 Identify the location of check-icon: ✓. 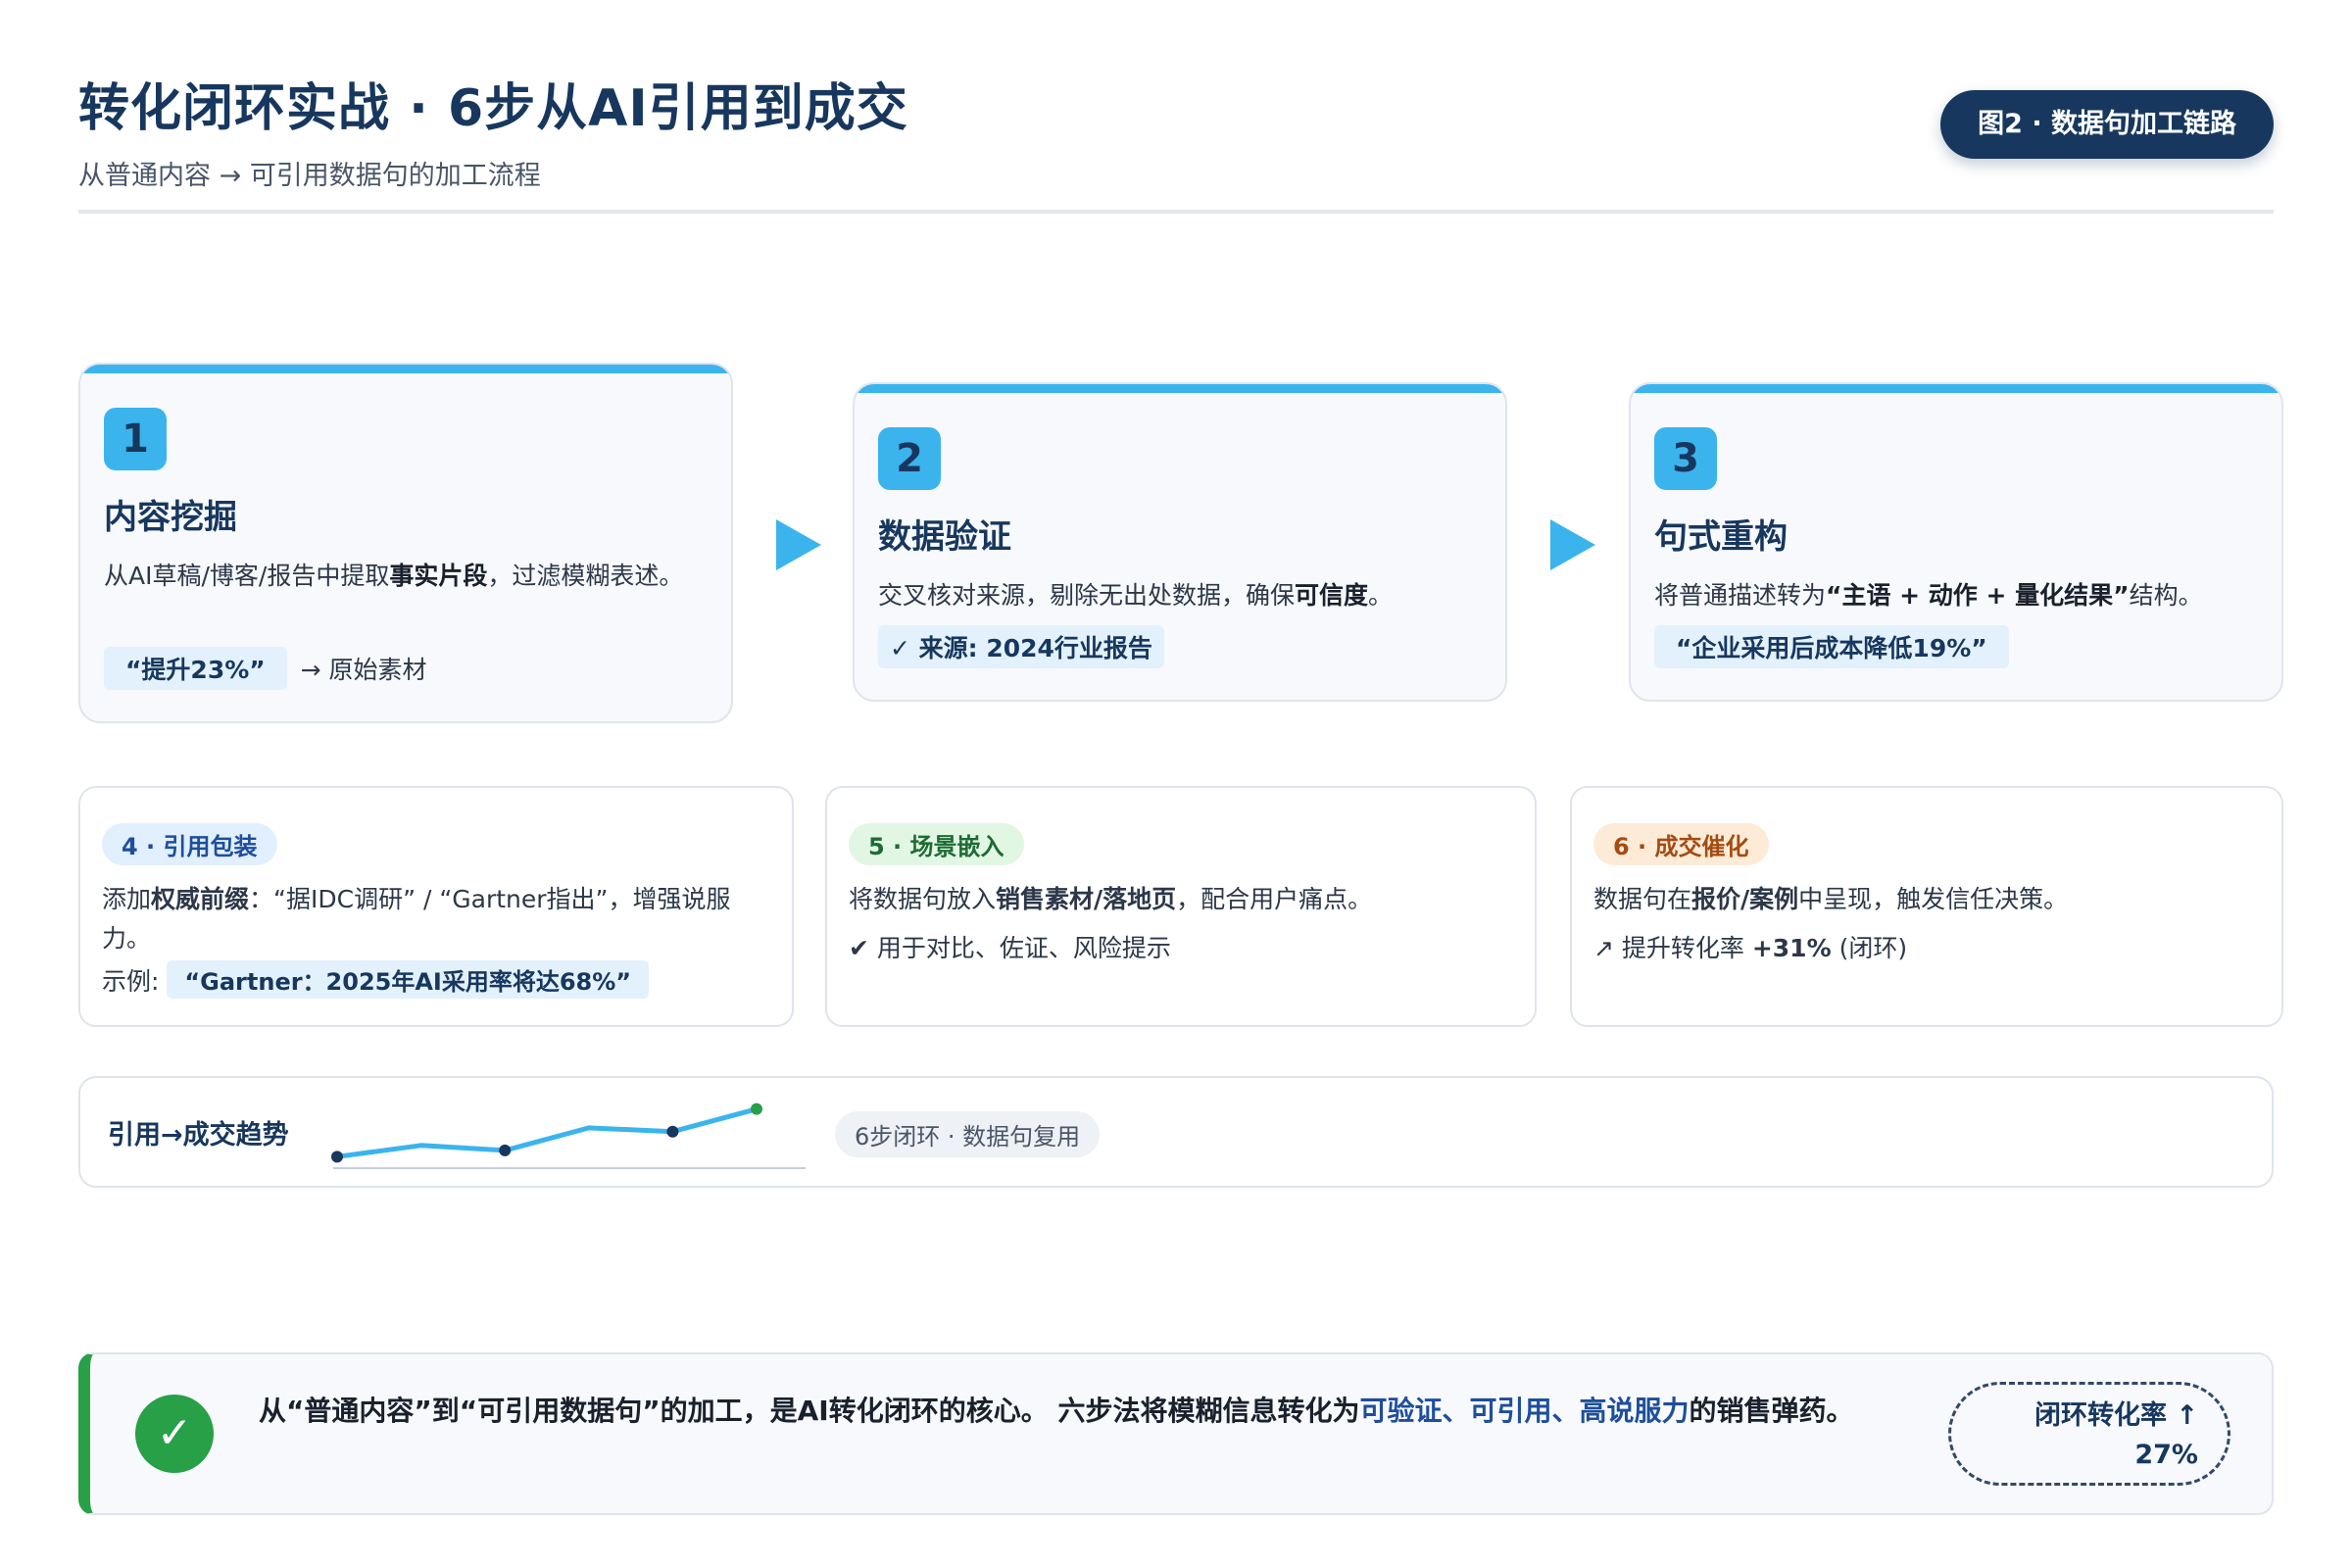
(174, 1434).